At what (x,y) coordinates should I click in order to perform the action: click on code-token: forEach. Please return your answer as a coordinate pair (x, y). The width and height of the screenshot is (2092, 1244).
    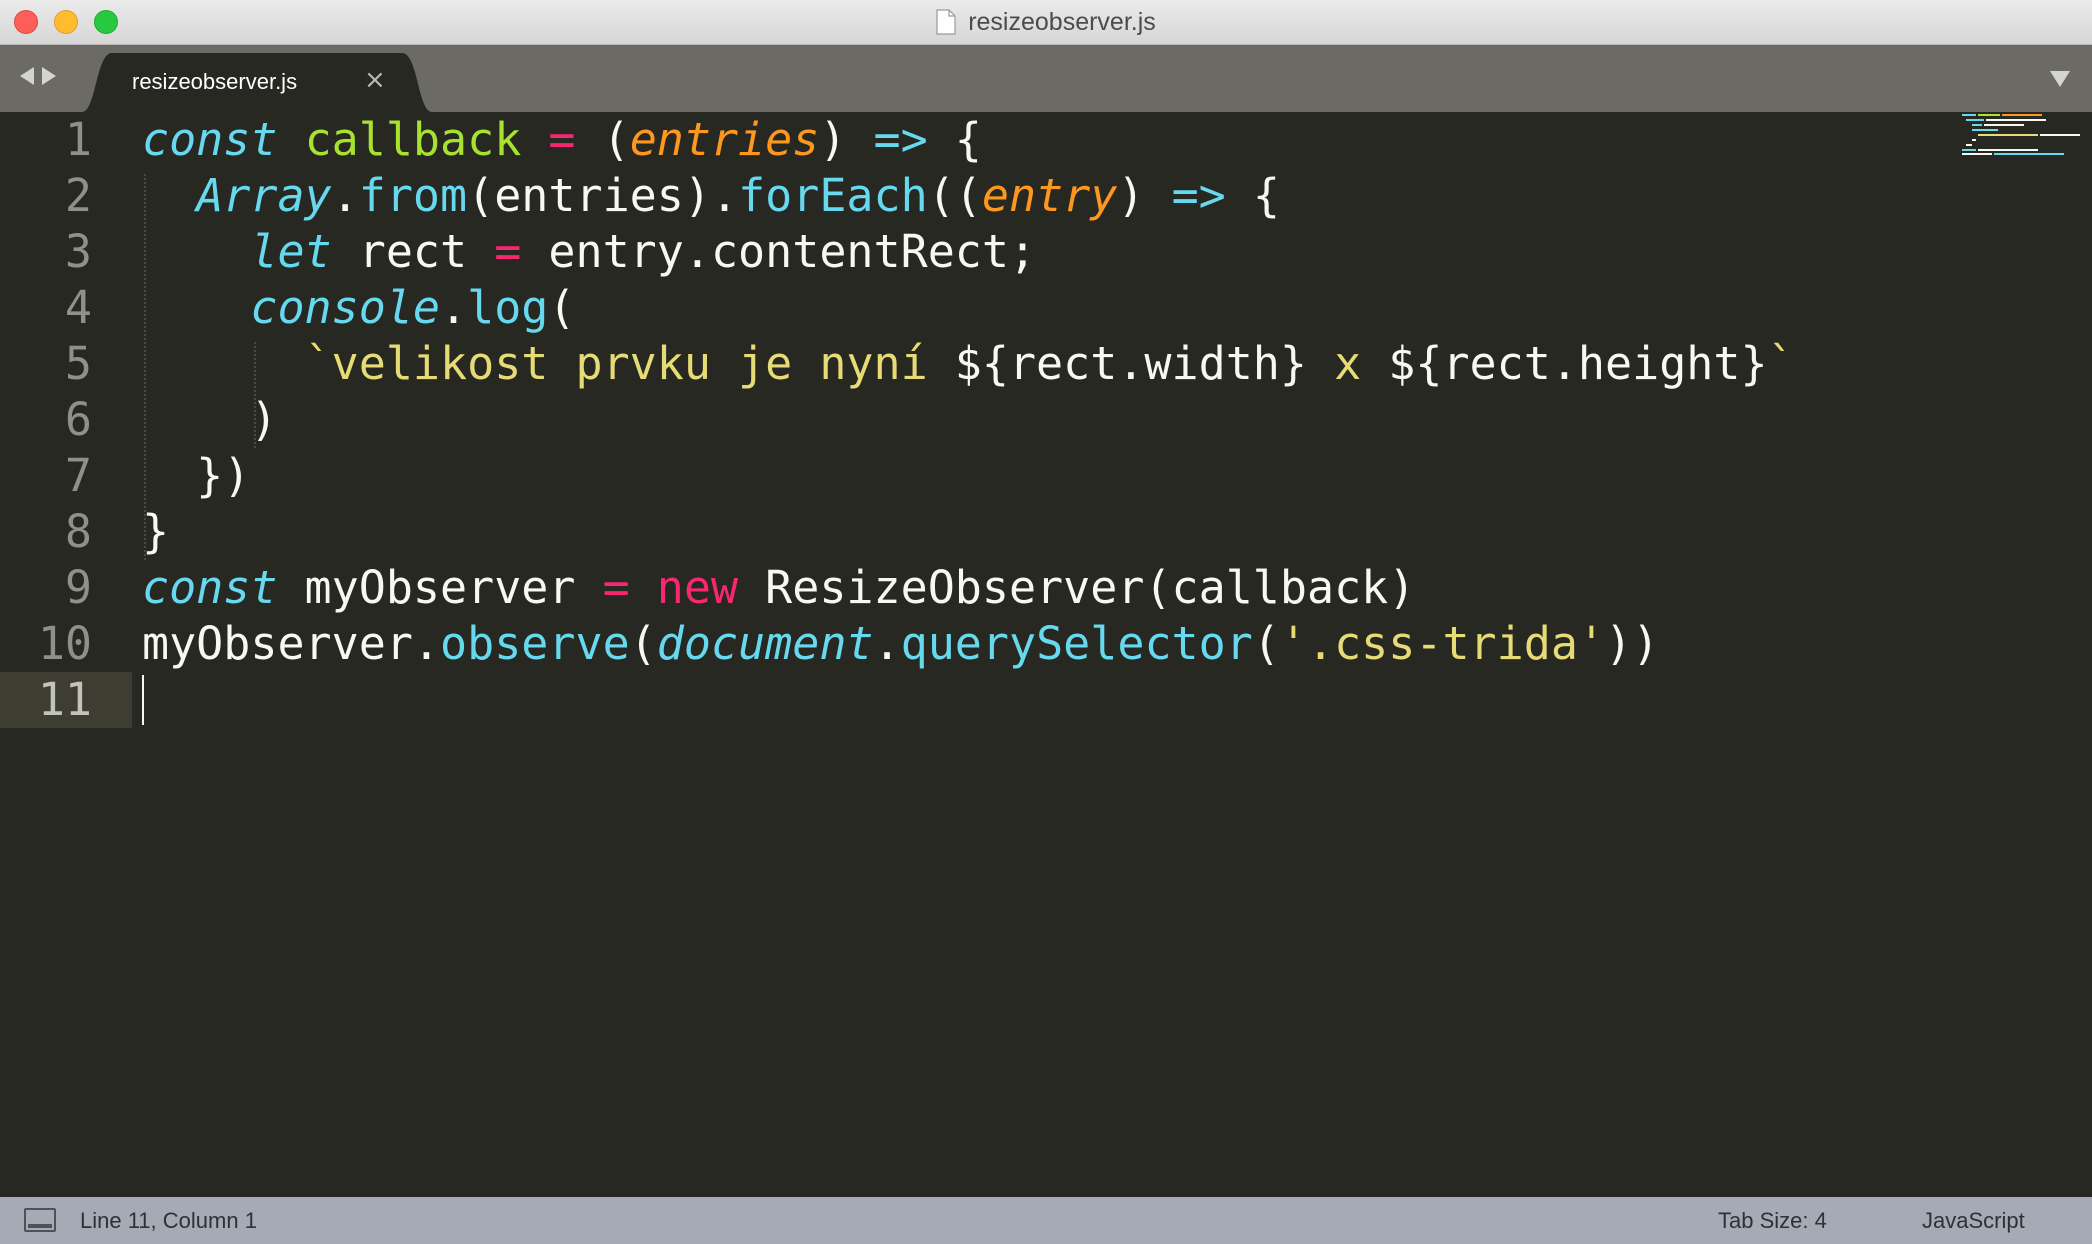
    Looking at the image, I should click on (833, 195).